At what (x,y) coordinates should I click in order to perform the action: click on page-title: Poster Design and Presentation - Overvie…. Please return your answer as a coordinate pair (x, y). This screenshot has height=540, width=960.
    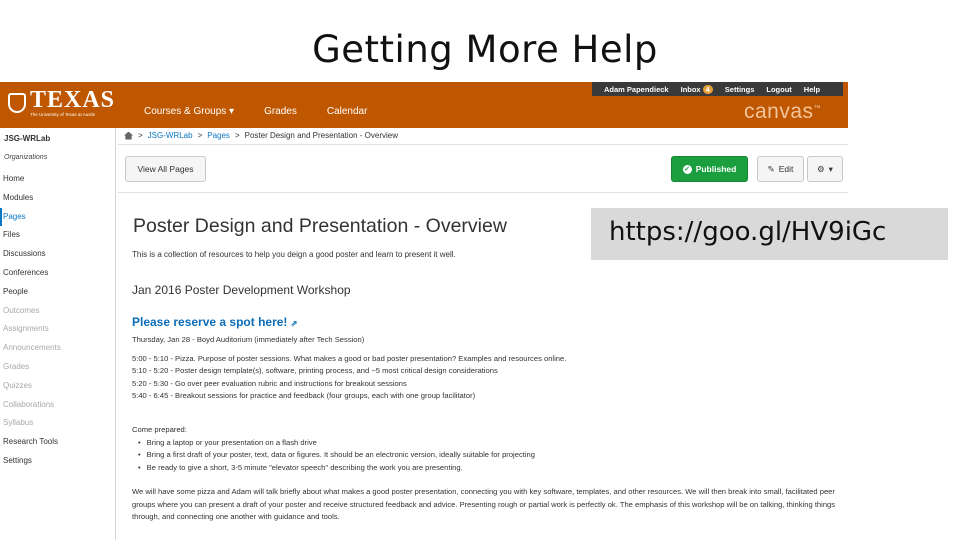
    Looking at the image, I should click on (320, 226).